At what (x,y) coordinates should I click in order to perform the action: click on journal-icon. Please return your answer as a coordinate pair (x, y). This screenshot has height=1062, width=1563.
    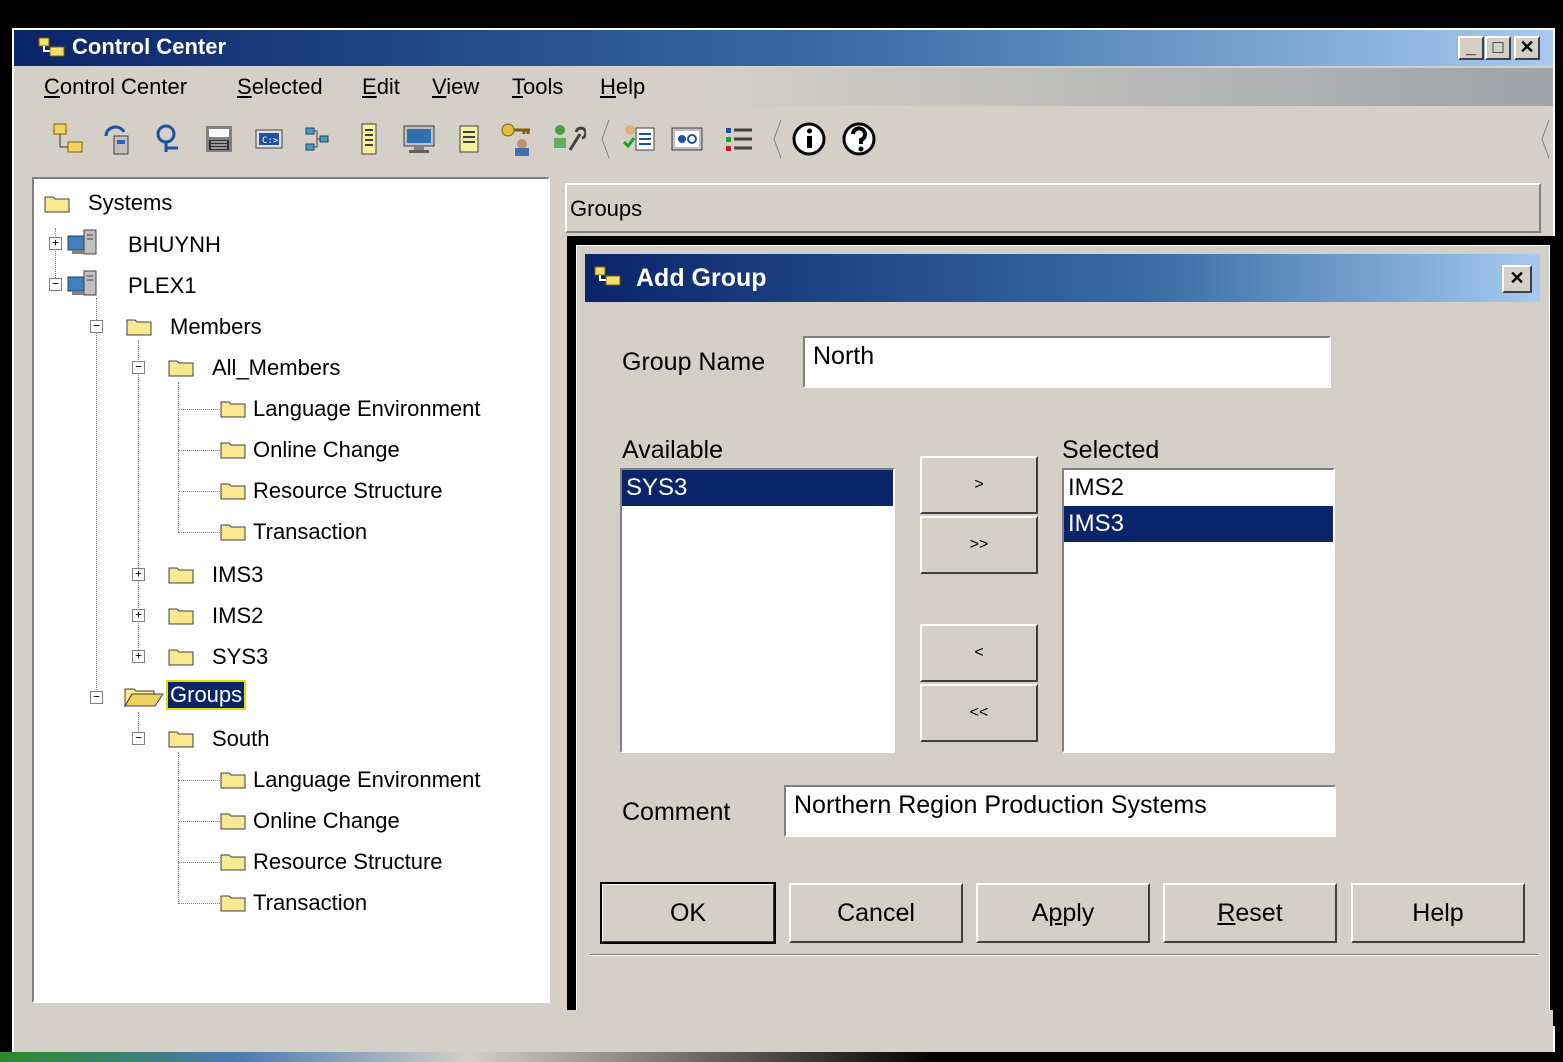
    Looking at the image, I should click on (369, 139).